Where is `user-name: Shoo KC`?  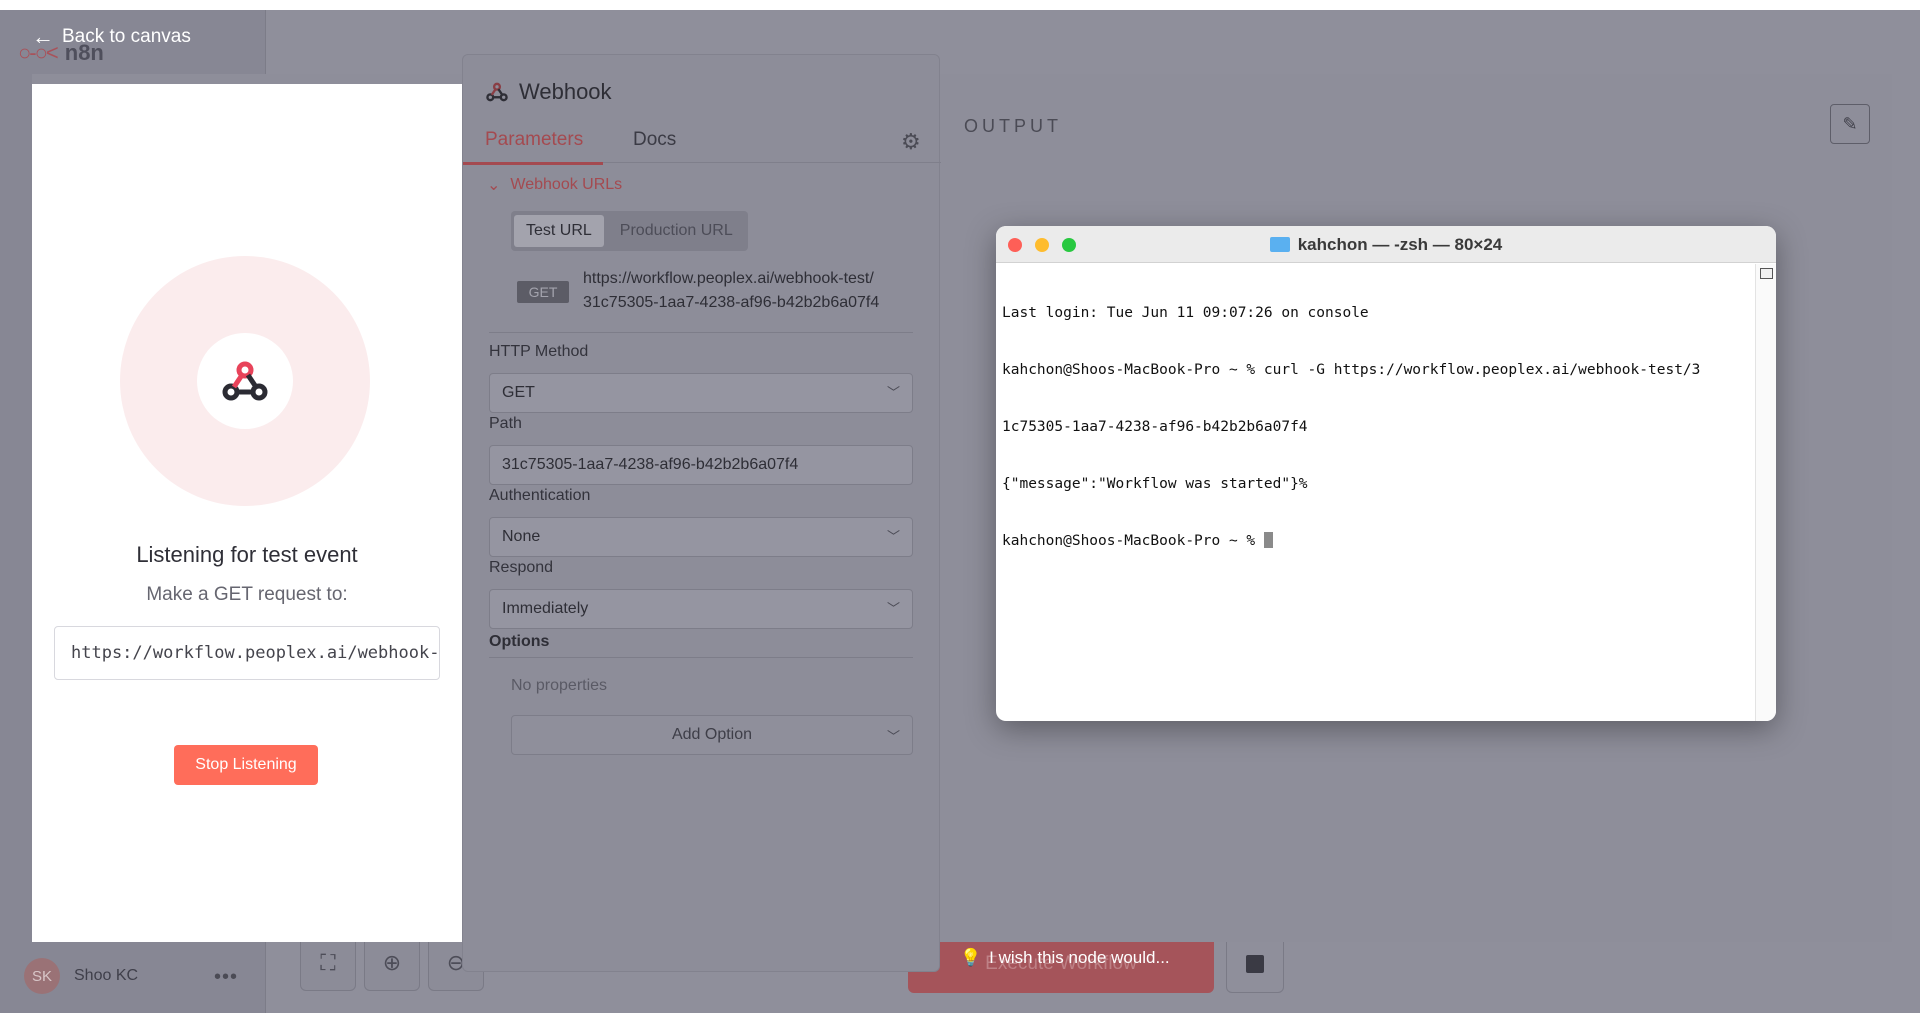
user-name: Shoo KC is located at coordinates (106, 975).